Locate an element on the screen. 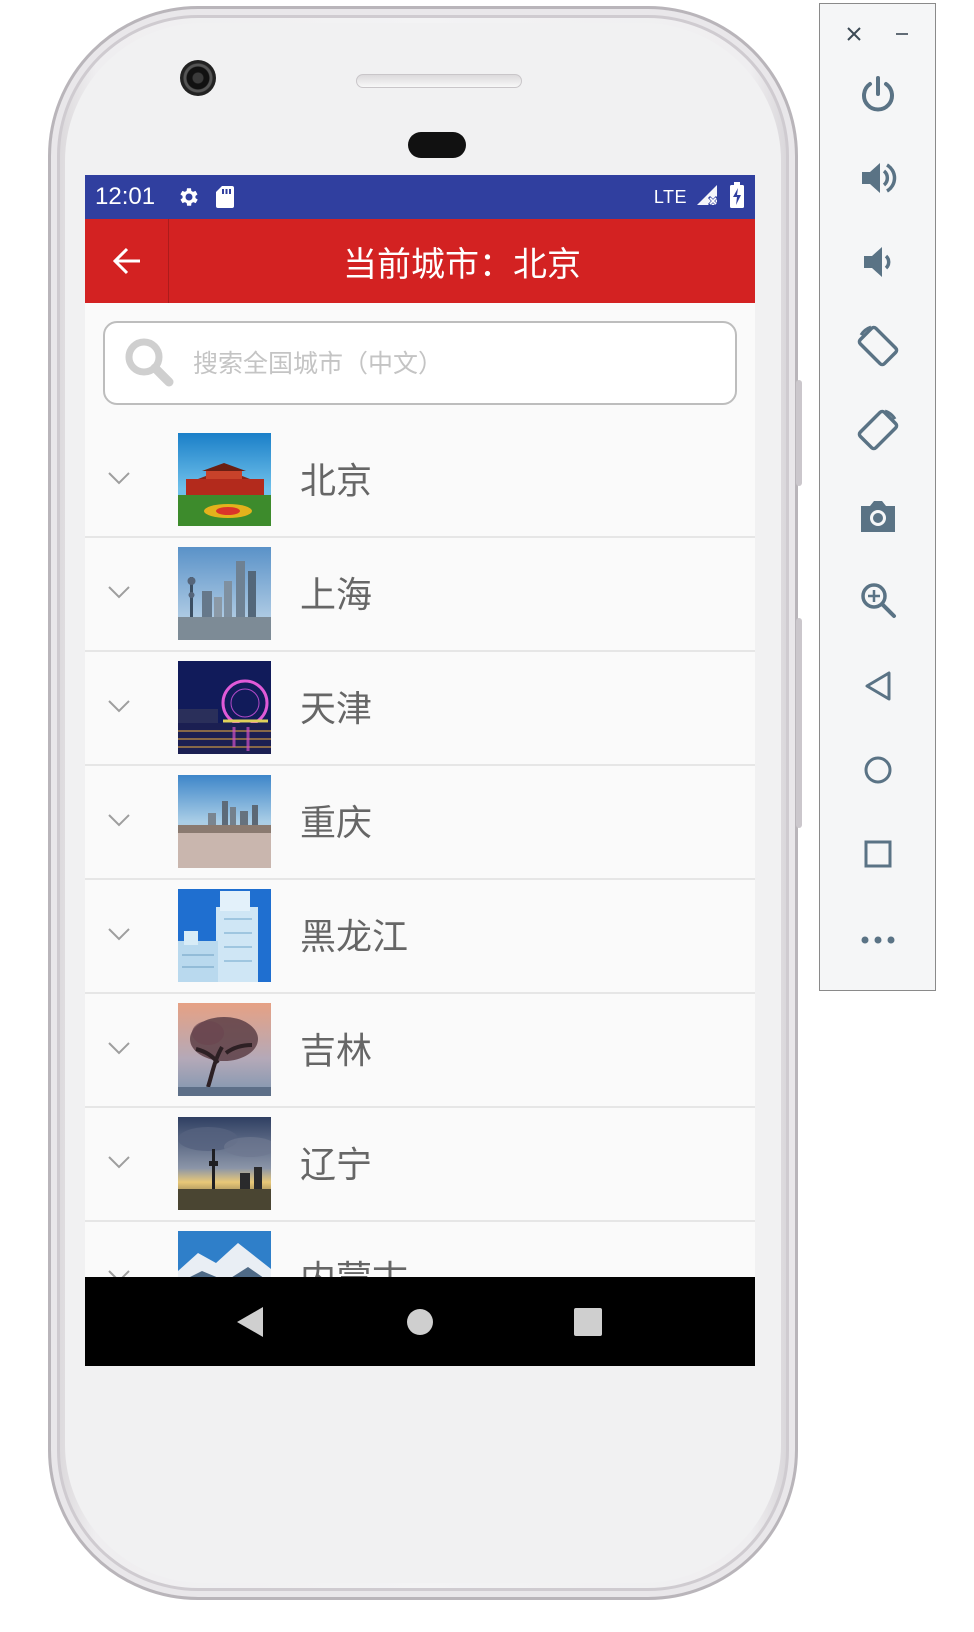 The height and width of the screenshot is (1632, 974). list-item: 上海 is located at coordinates (420, 595).